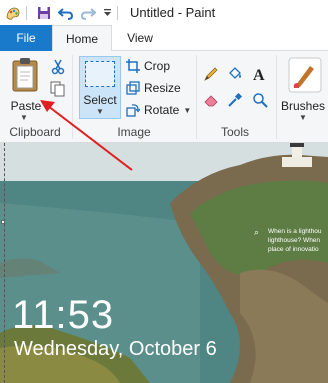 This screenshot has height=383, width=328. Describe the element at coordinates (88, 13) in the screenshot. I see `redo-icon` at that location.